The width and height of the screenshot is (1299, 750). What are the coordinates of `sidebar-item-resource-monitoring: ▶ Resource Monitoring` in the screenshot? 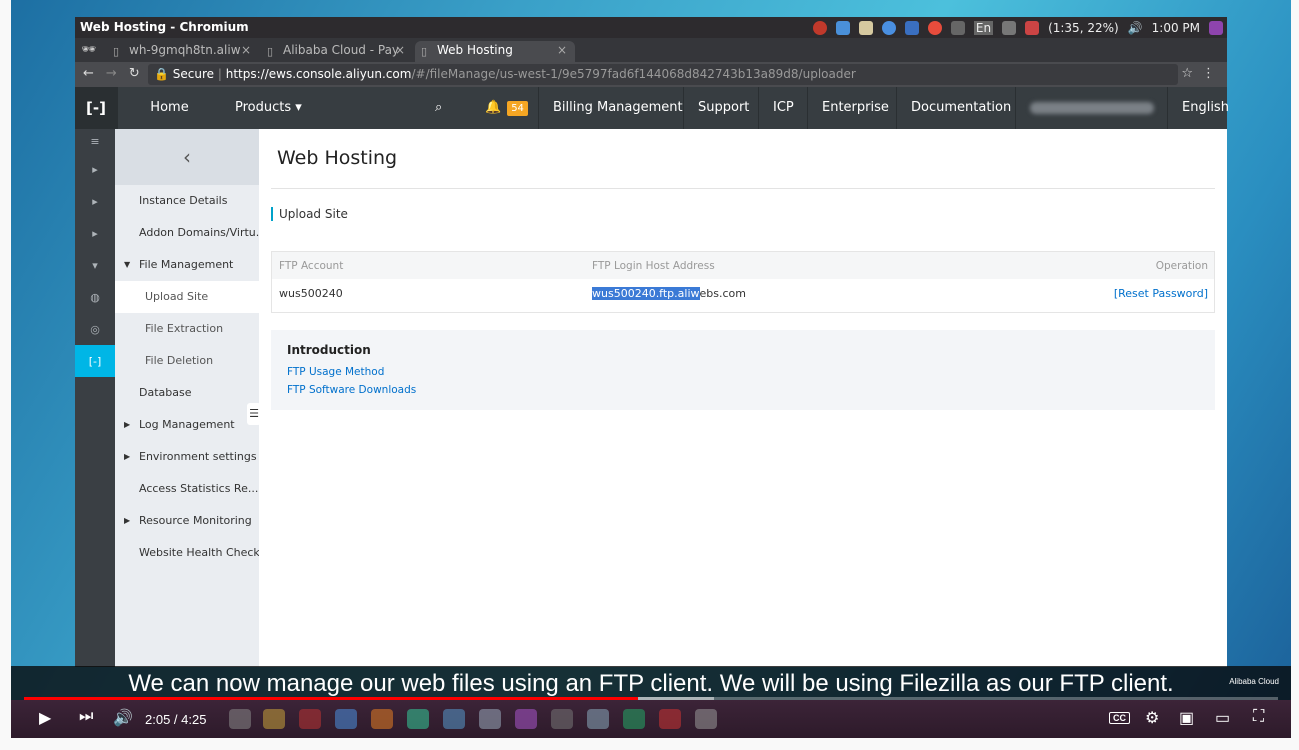 It's located at (187, 521).